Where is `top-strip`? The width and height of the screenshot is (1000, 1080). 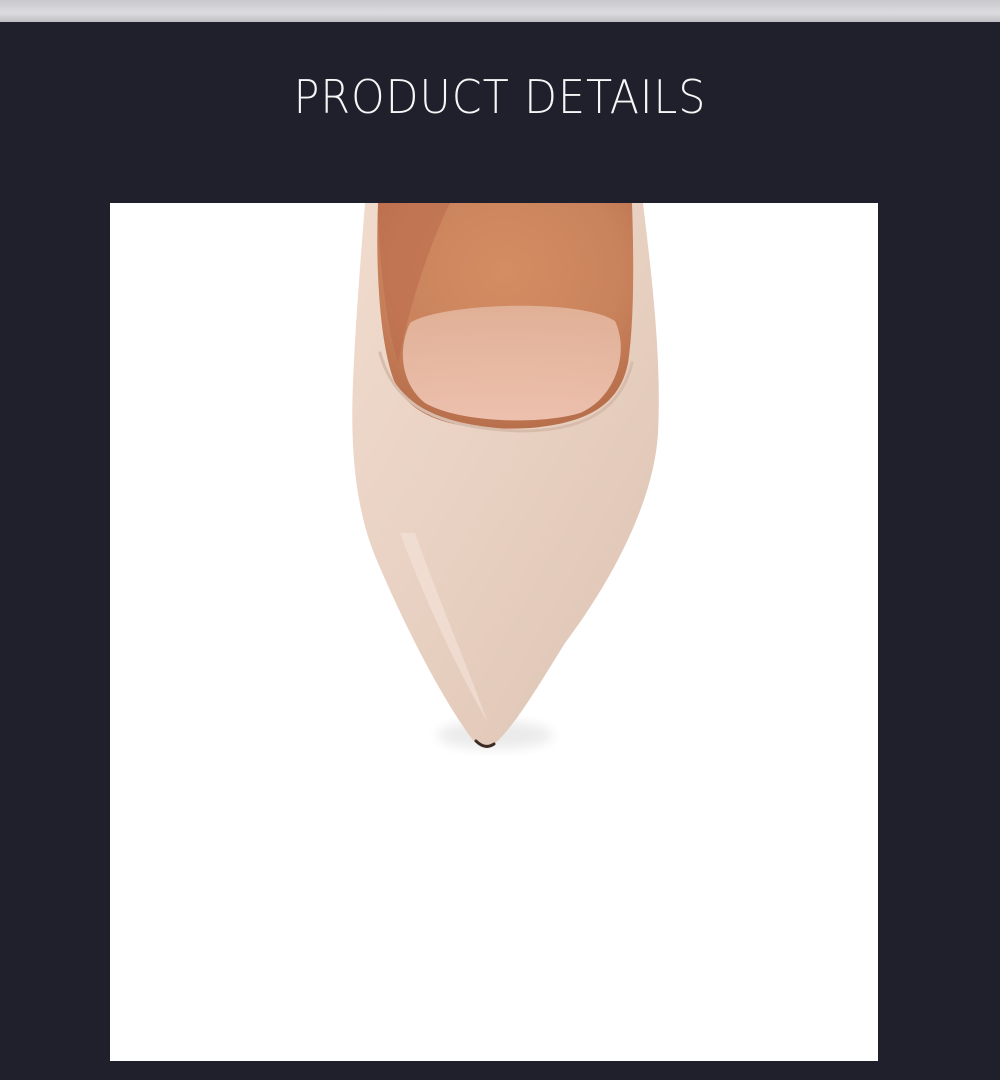 top-strip is located at coordinates (500, 11).